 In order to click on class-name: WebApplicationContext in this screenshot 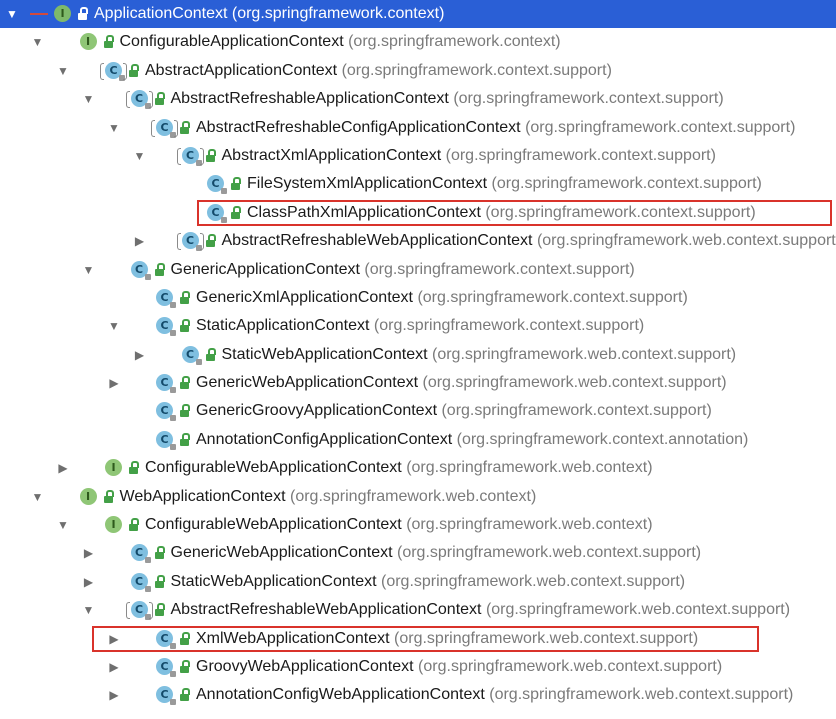, I will do `click(202, 496)`.